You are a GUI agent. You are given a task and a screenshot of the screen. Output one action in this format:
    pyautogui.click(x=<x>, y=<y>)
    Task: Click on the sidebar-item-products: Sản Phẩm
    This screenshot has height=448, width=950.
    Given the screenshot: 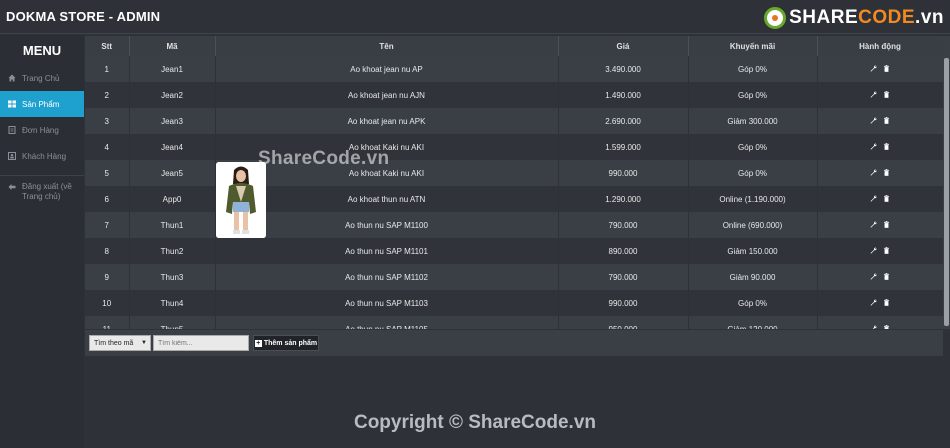 What is the action you would take?
    pyautogui.click(x=42, y=104)
    